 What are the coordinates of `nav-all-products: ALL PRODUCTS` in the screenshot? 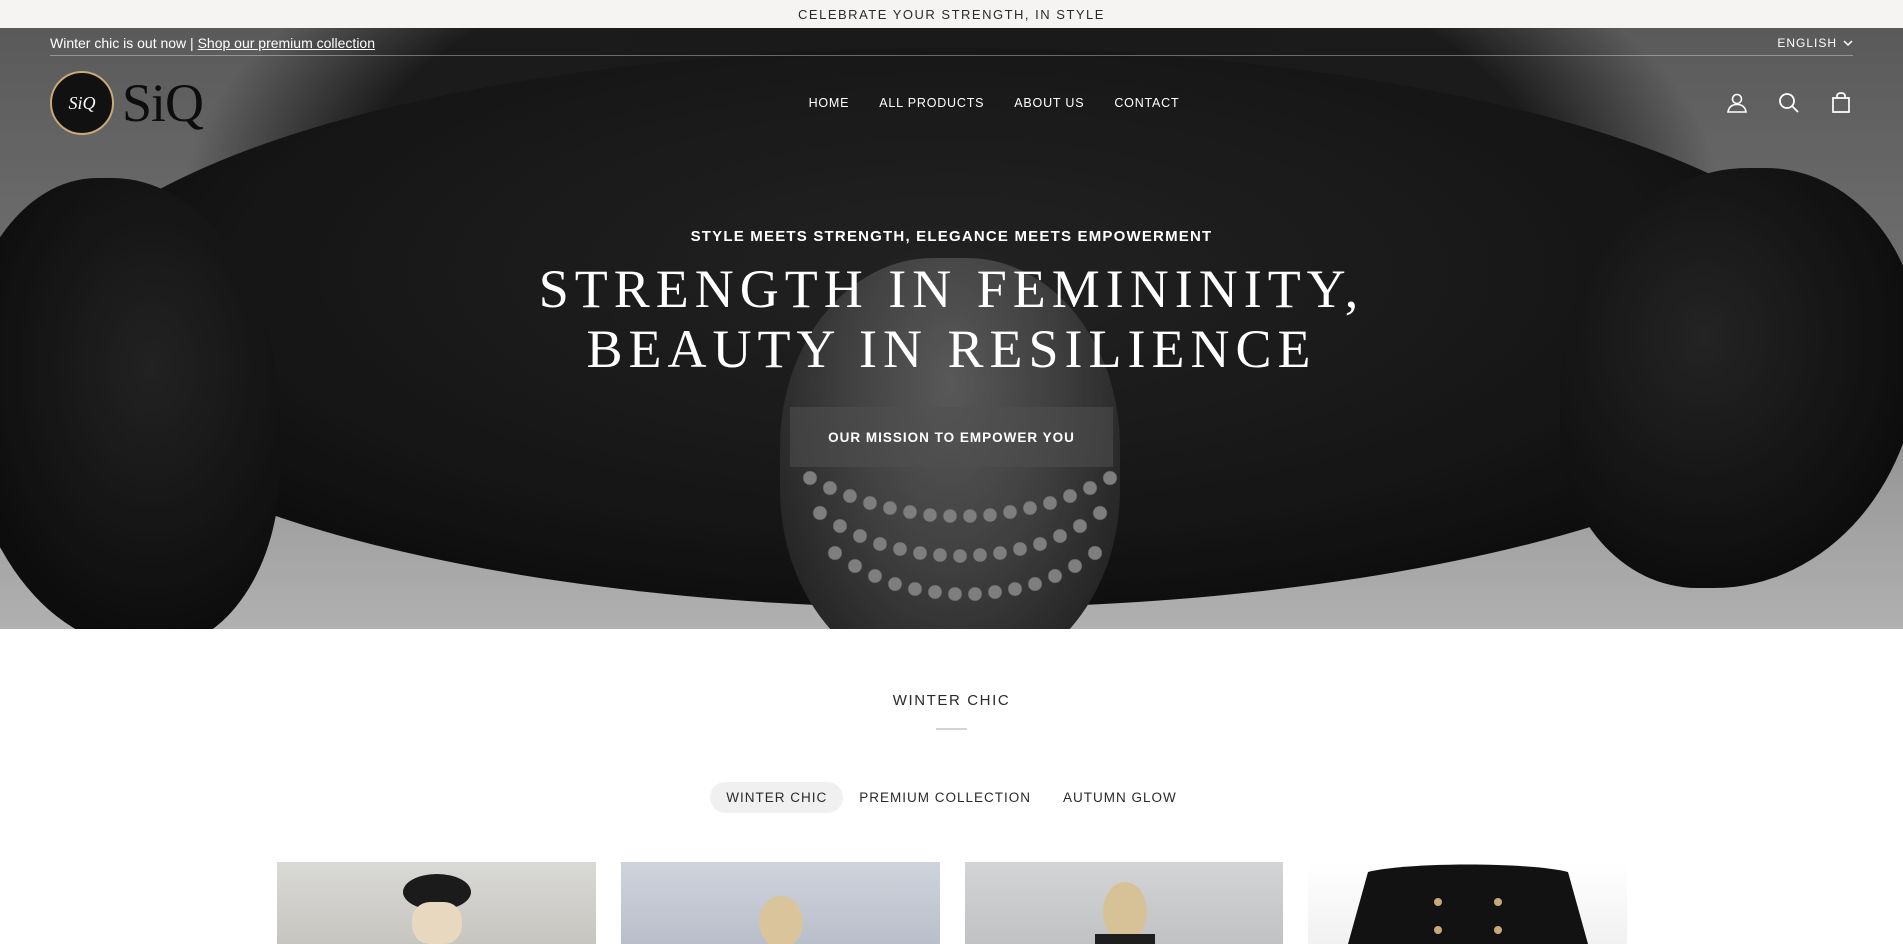 It's located at (931, 103).